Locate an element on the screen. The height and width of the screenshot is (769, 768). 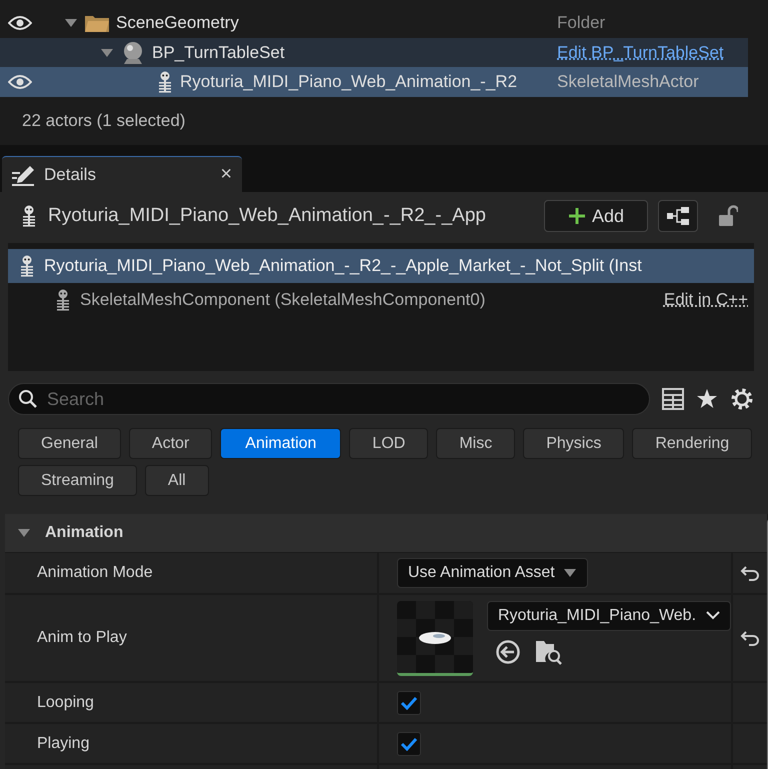
mode-dropdown: Use Animation Asset is located at coordinates (492, 573).